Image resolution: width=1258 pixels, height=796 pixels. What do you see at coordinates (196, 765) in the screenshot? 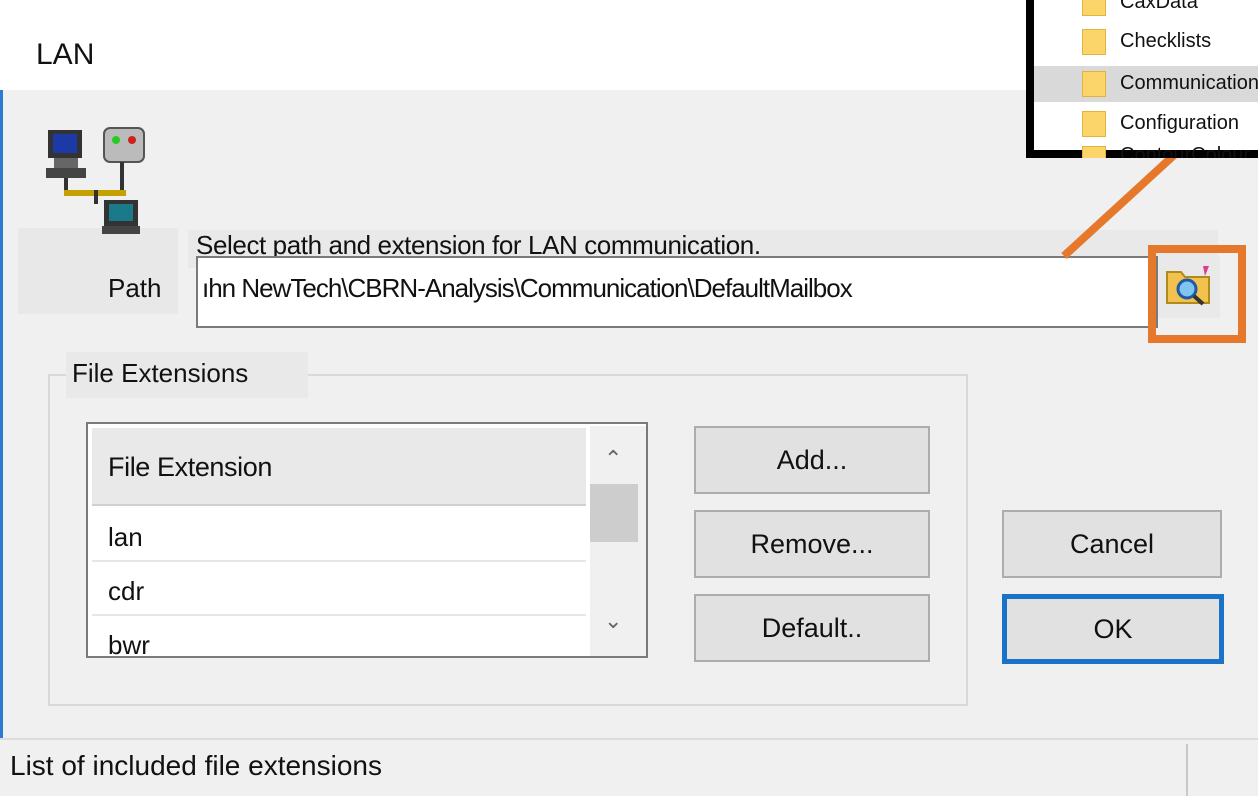
I see `status-text: List of included file extensions` at bounding box center [196, 765].